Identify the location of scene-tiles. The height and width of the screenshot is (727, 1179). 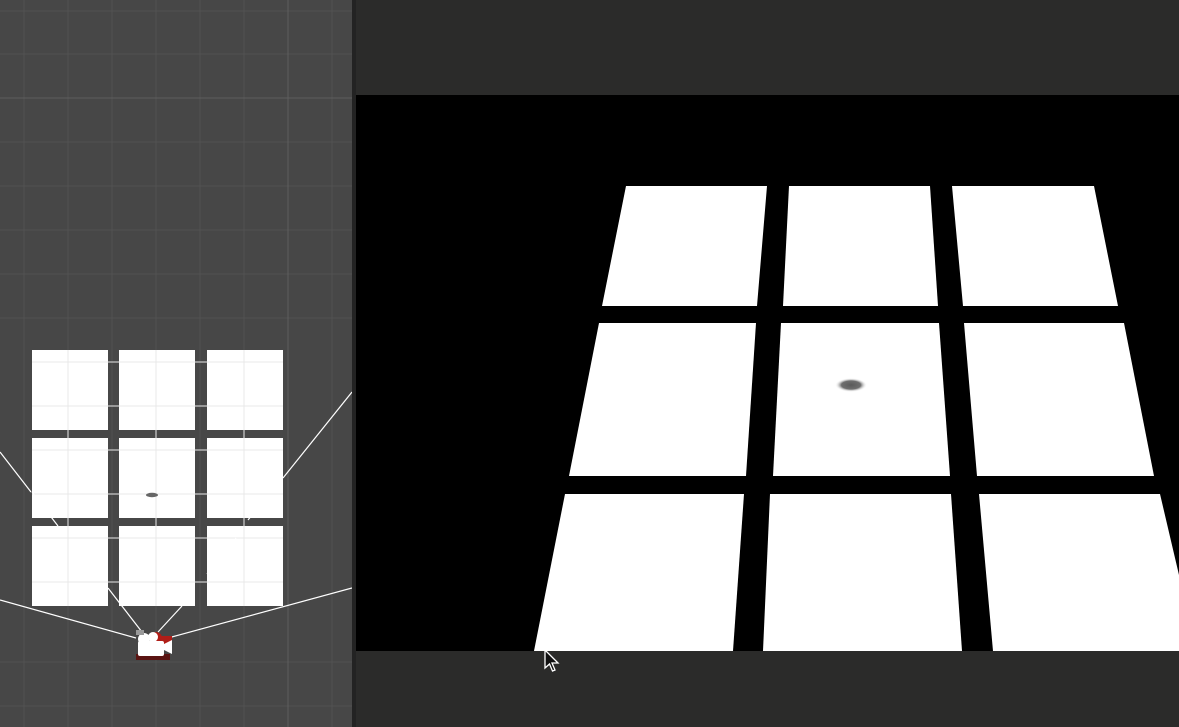
(157, 478).